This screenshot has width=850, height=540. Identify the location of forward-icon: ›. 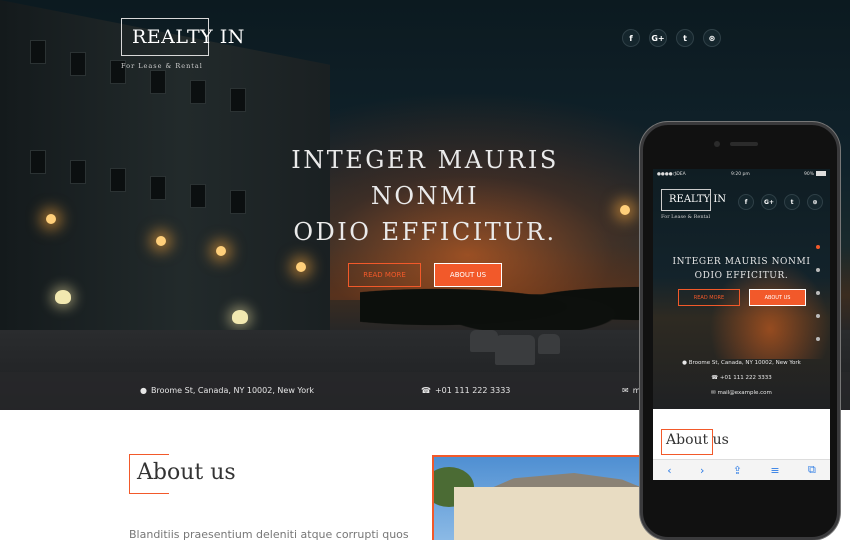
(702, 470).